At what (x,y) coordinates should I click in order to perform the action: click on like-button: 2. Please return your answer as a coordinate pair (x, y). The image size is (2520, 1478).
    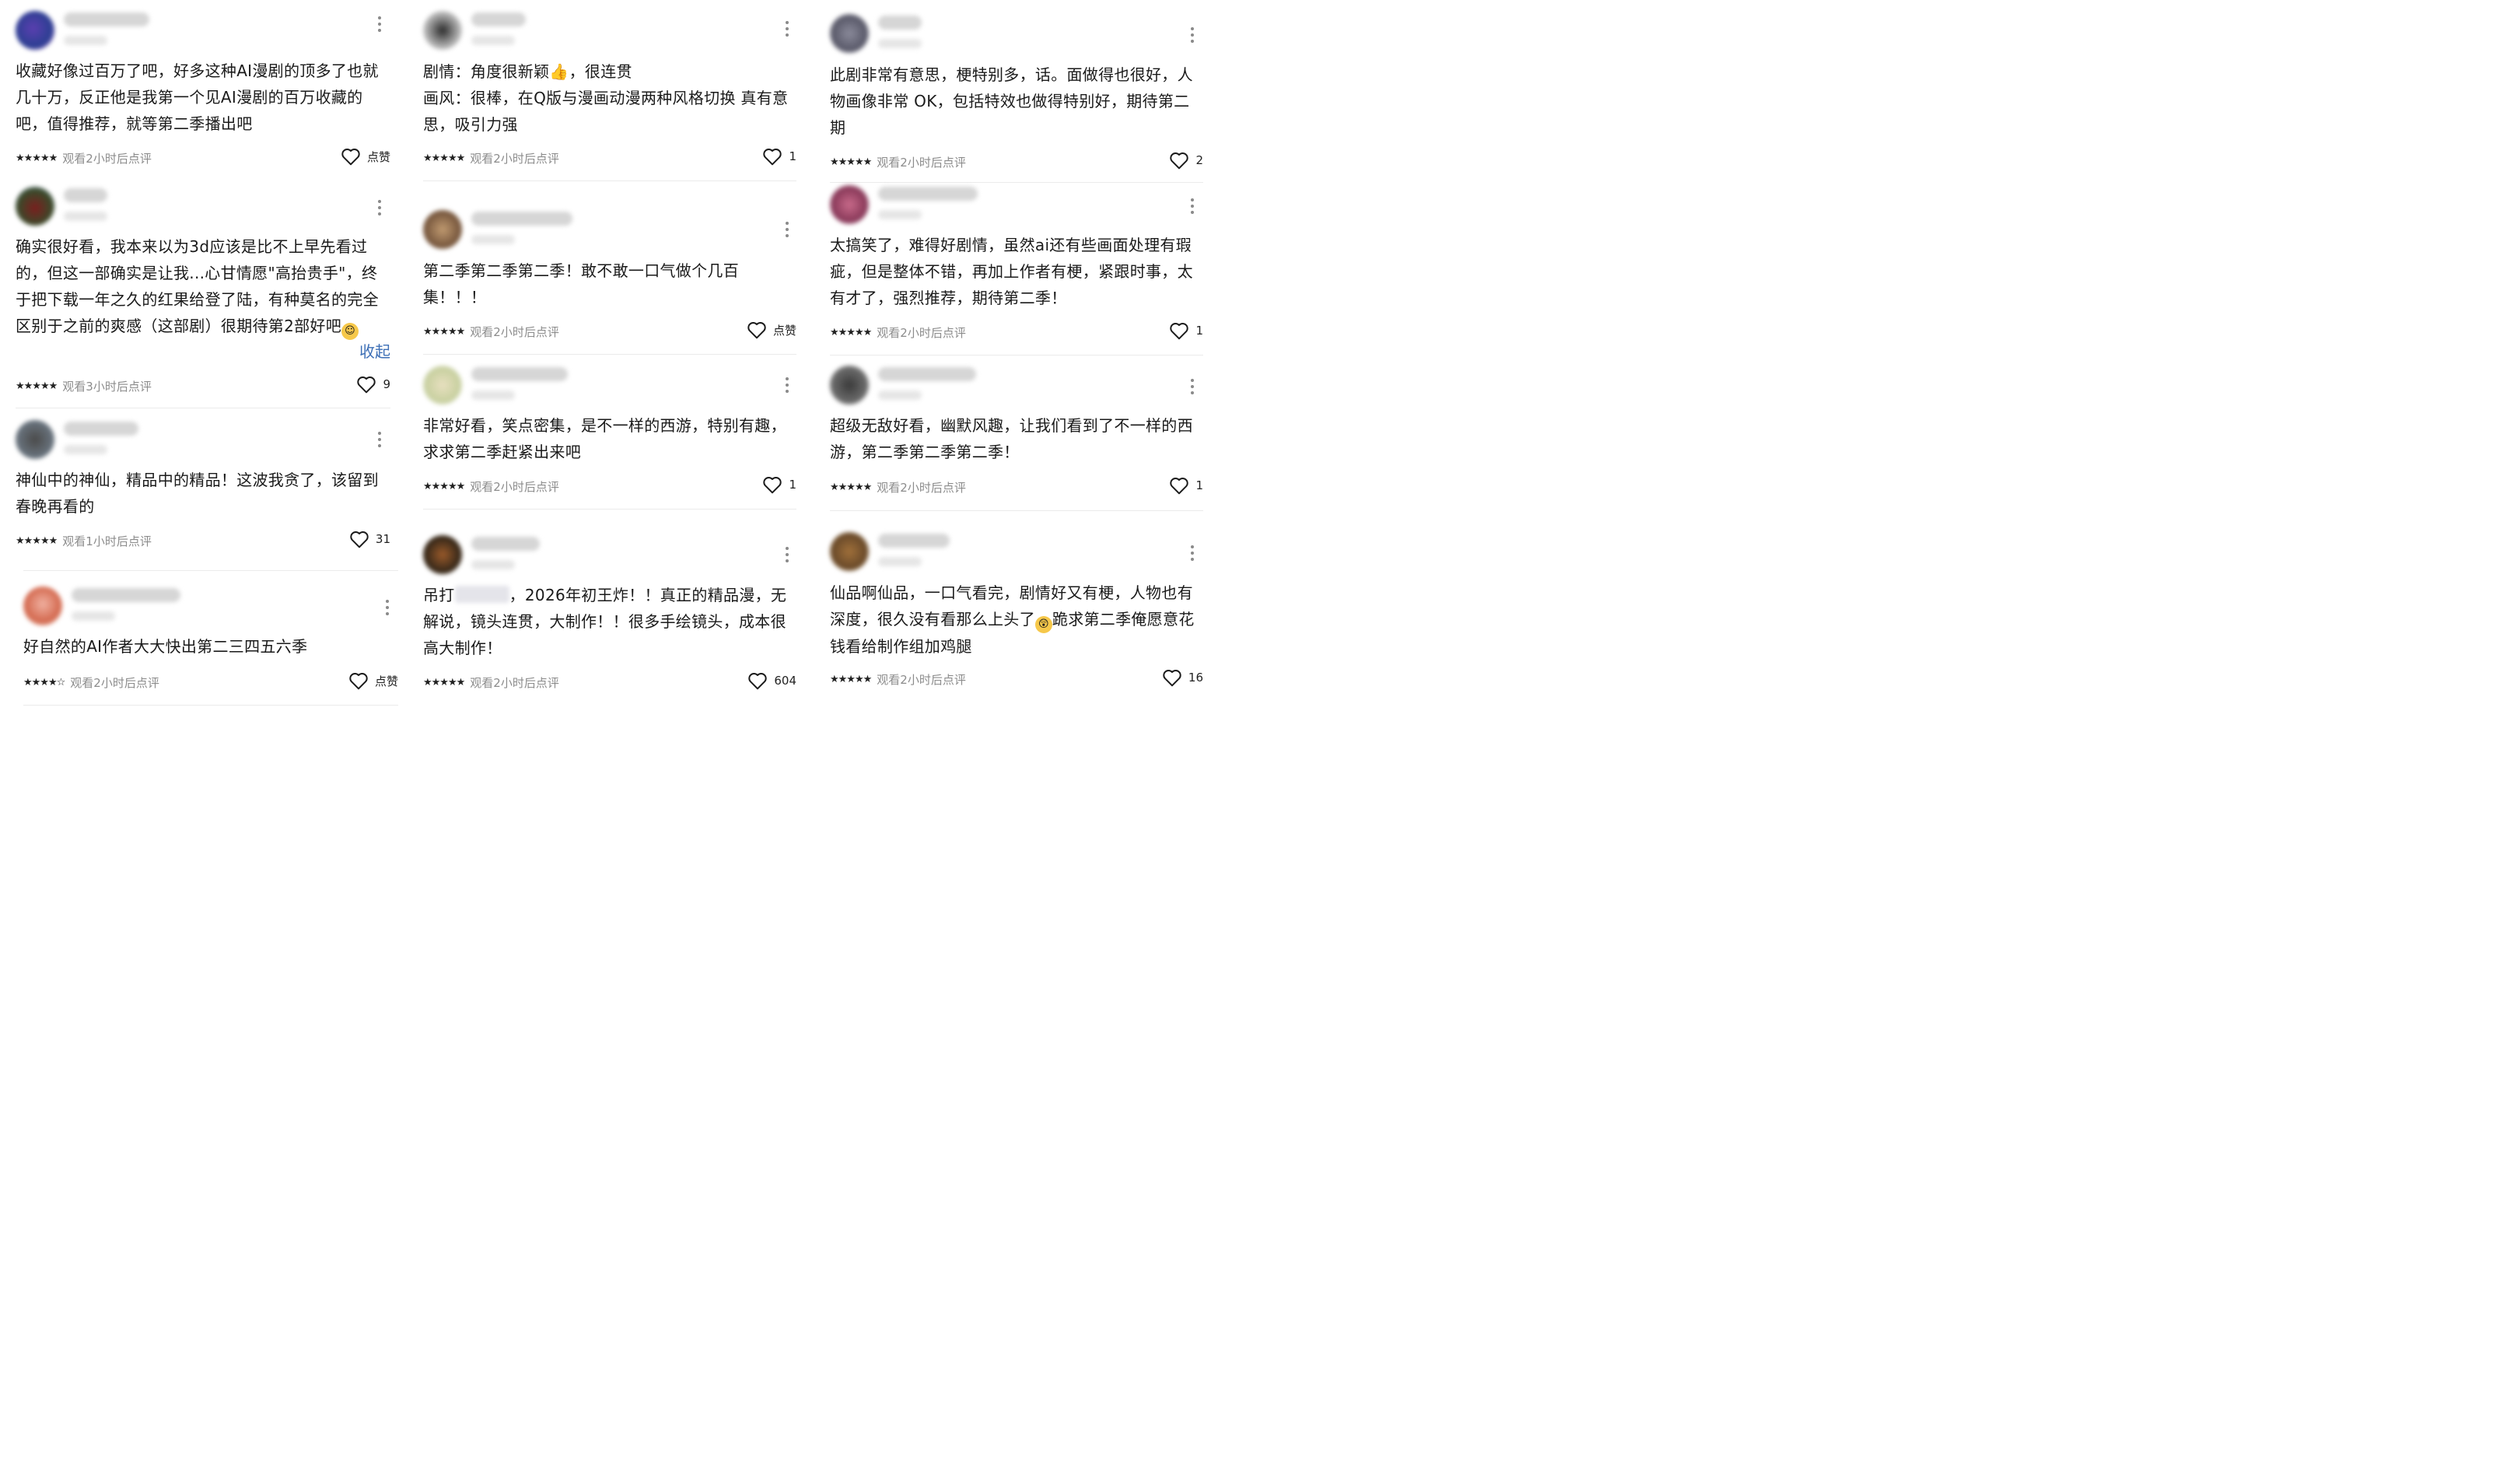
    Looking at the image, I should click on (1186, 160).